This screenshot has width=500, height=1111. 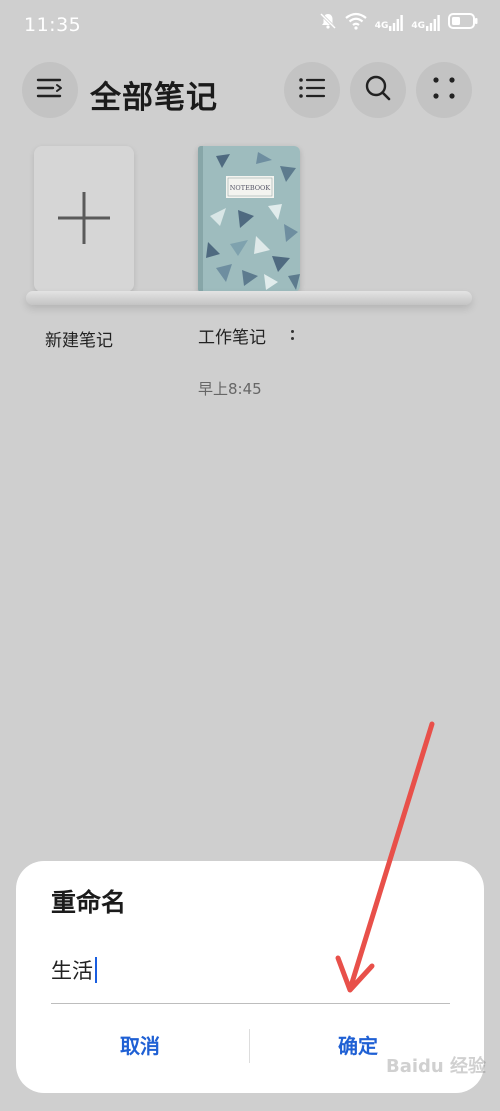 I want to click on more-options-button, so click(x=444, y=90).